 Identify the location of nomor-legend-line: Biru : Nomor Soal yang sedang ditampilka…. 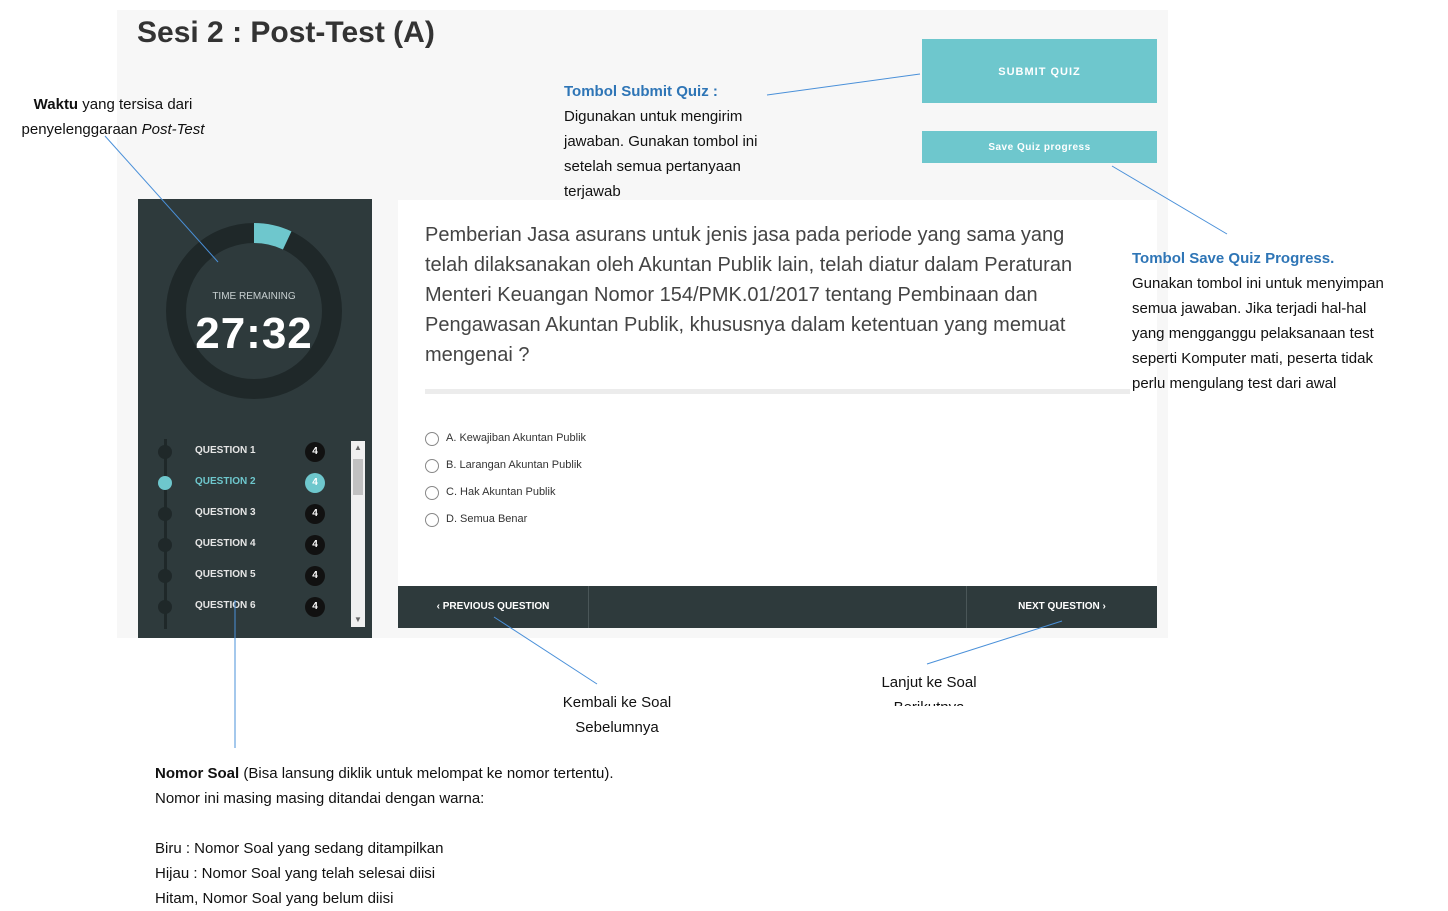
(299, 848).